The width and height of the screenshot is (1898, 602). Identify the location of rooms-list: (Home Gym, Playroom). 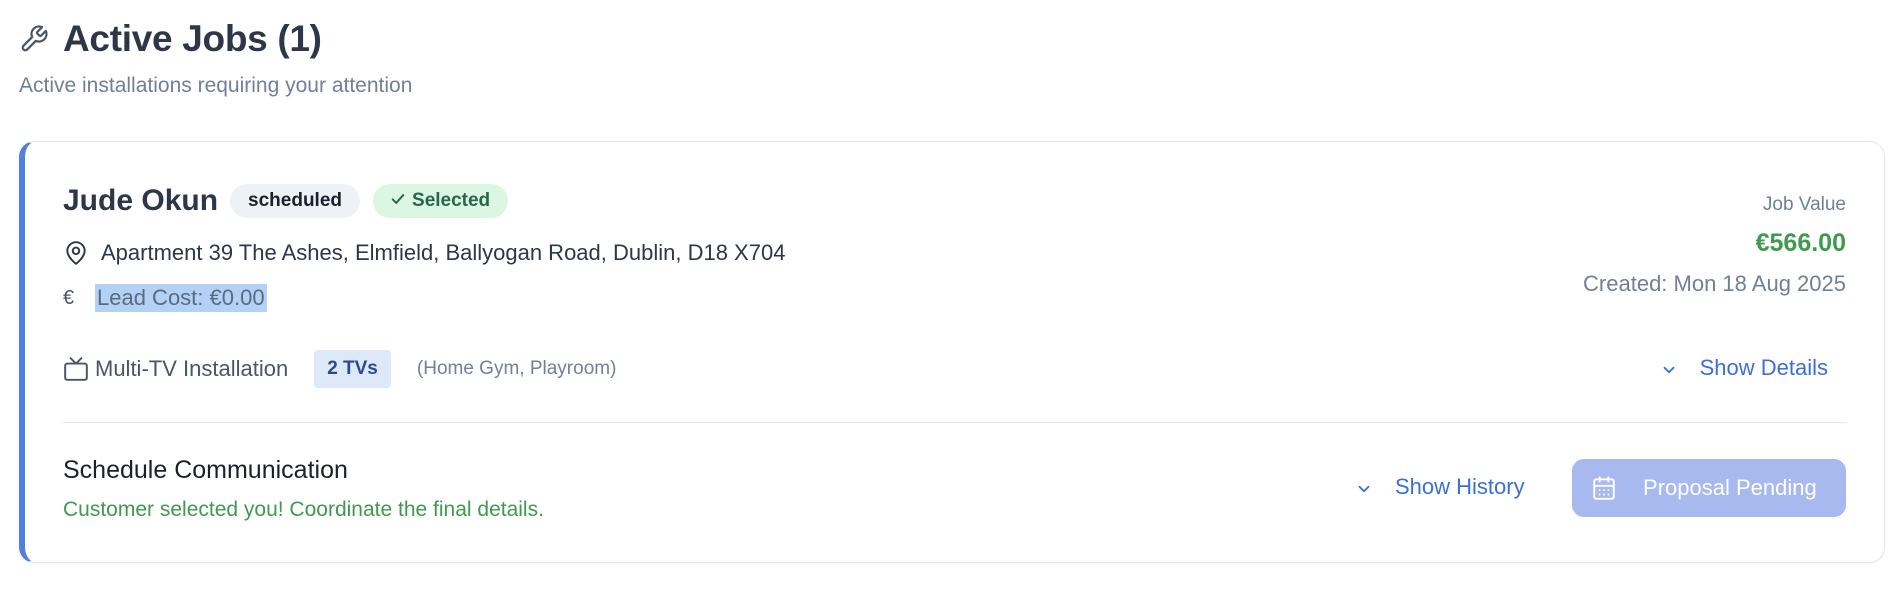
(516, 368).